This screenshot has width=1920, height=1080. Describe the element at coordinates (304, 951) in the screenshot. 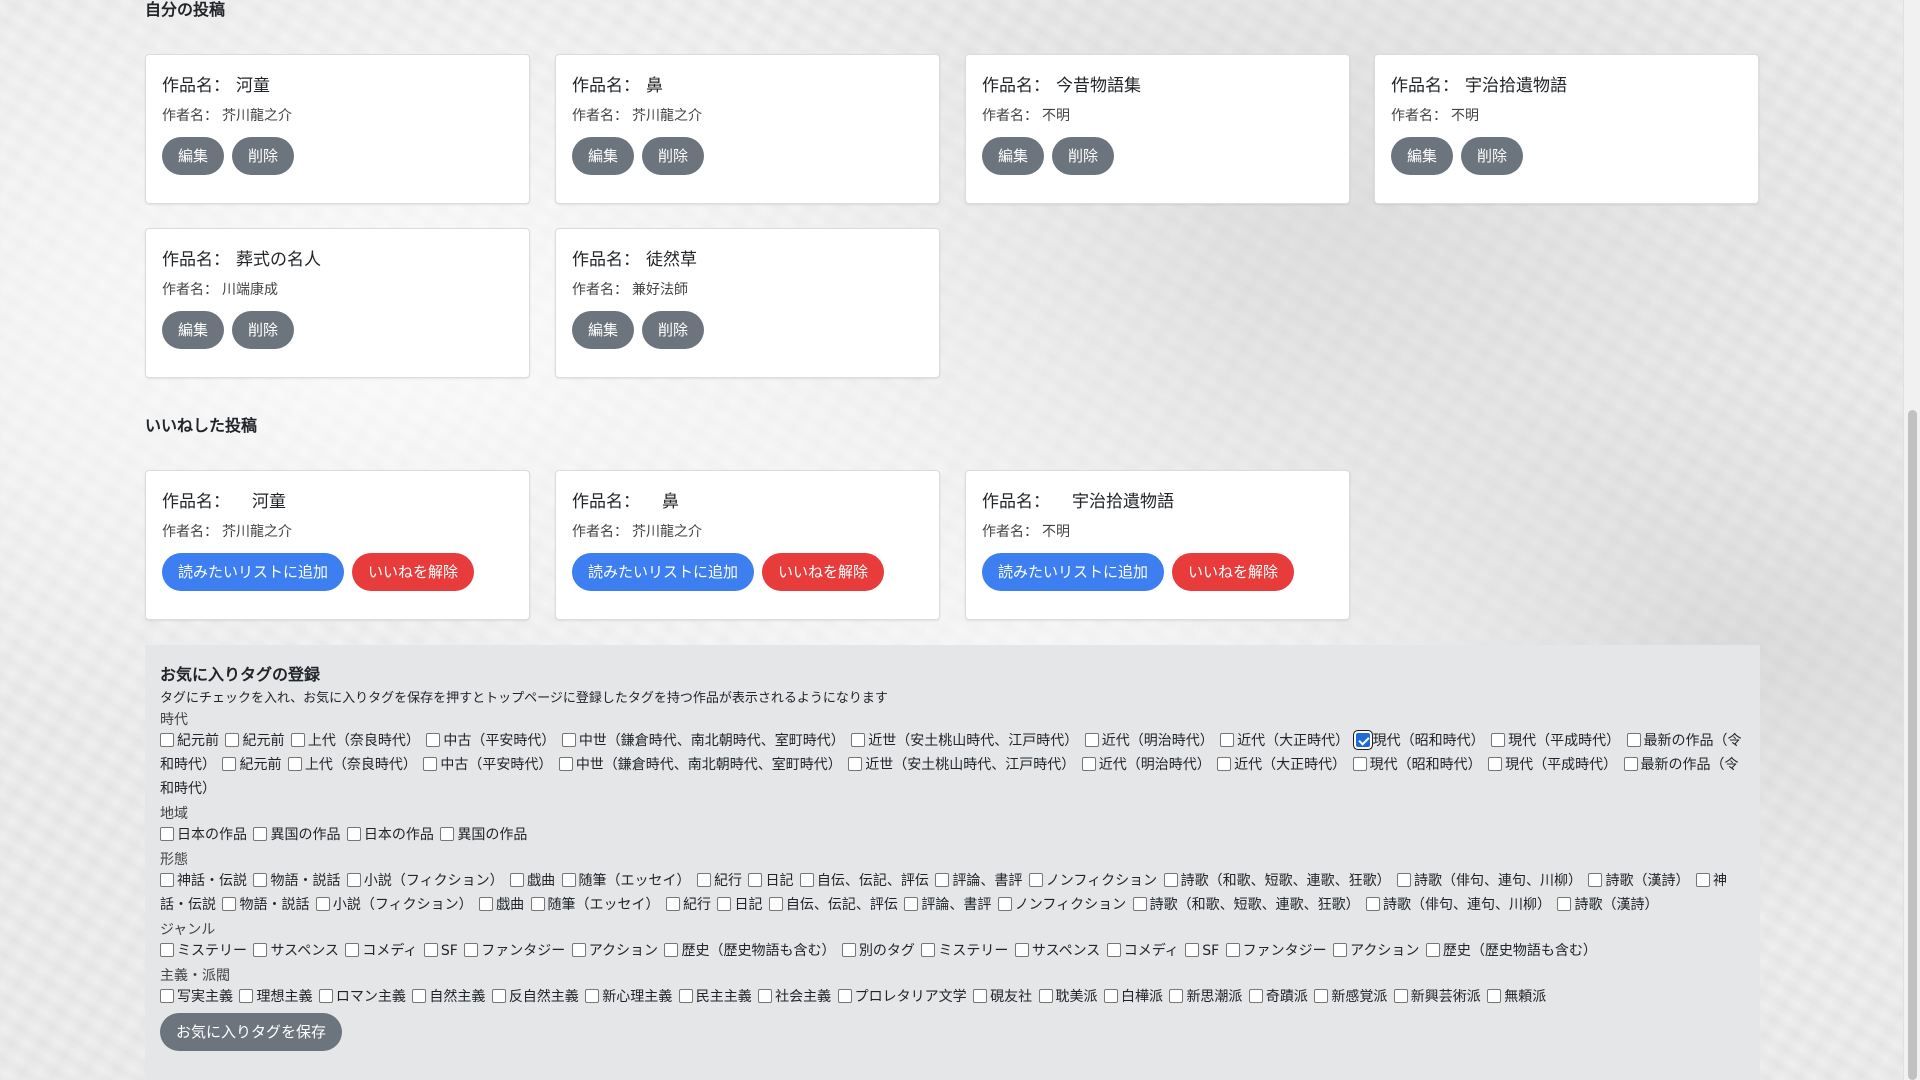

I see `tag-label: サスペンス` at that location.